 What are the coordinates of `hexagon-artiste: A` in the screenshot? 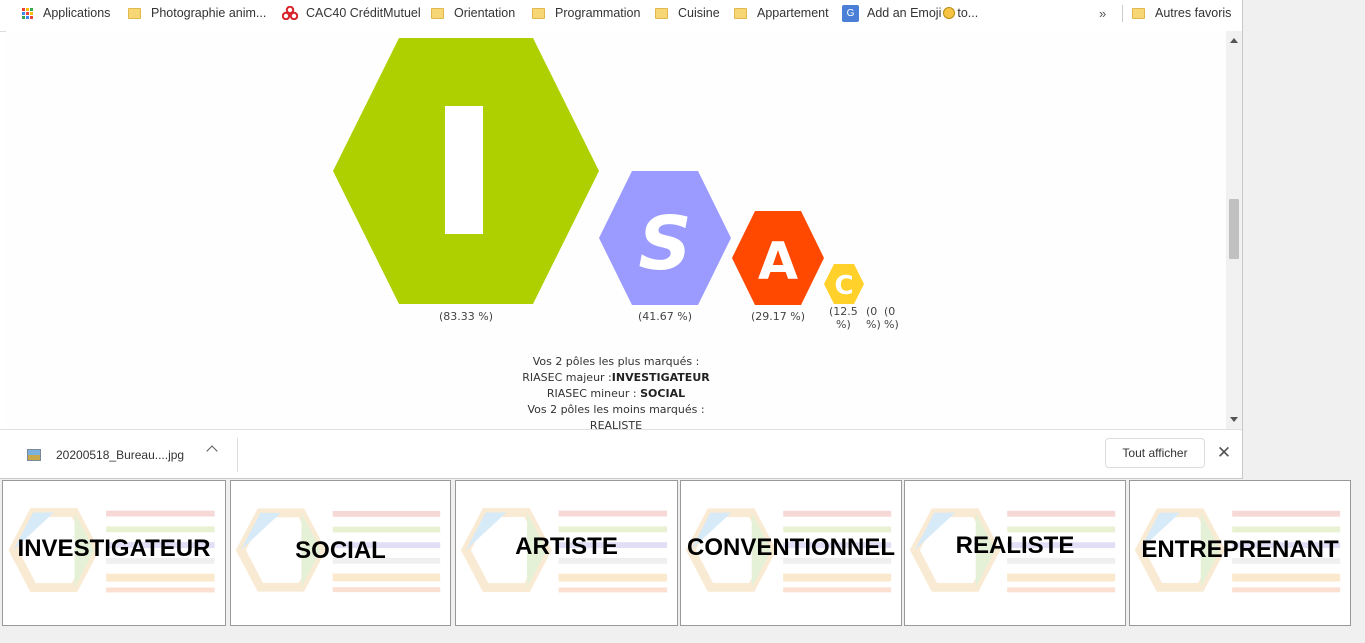 It's located at (778, 258).